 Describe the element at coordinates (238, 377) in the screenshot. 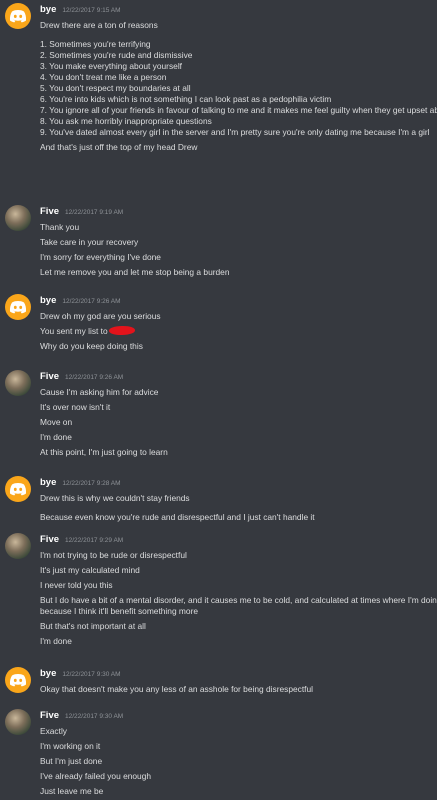

I see `message-header: Five 12/22/2017 9:26 AM` at that location.